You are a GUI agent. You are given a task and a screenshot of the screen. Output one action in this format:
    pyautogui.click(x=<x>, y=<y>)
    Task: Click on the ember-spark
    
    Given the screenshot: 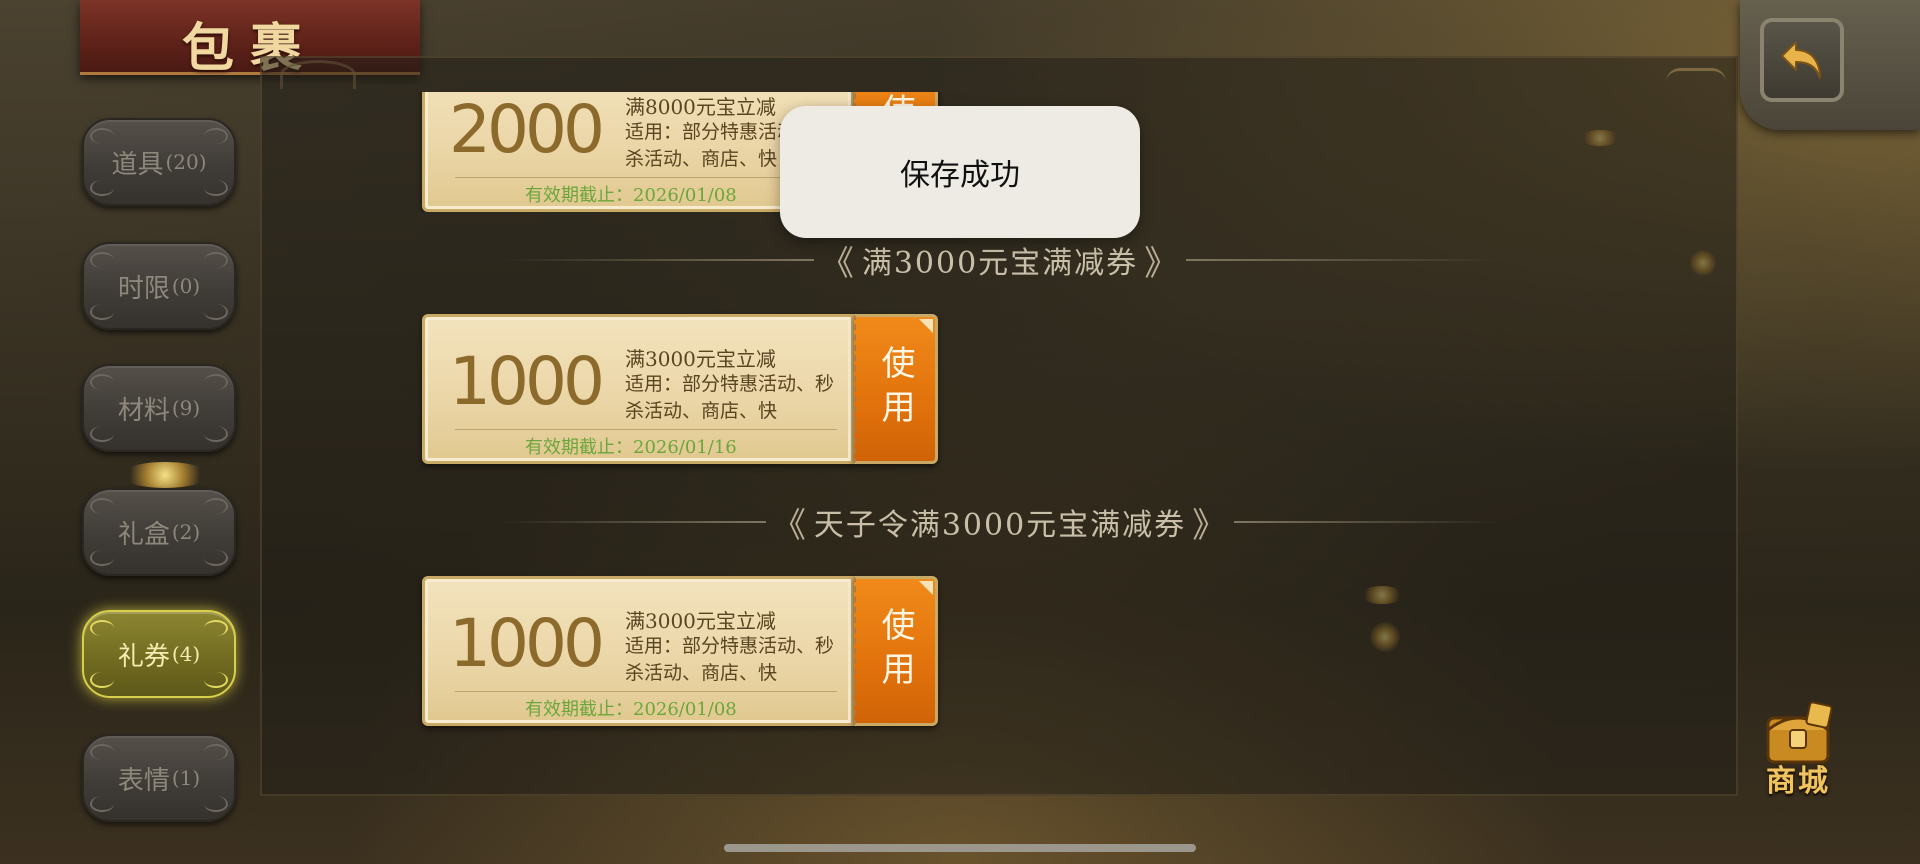 What is the action you would take?
    pyautogui.click(x=165, y=475)
    